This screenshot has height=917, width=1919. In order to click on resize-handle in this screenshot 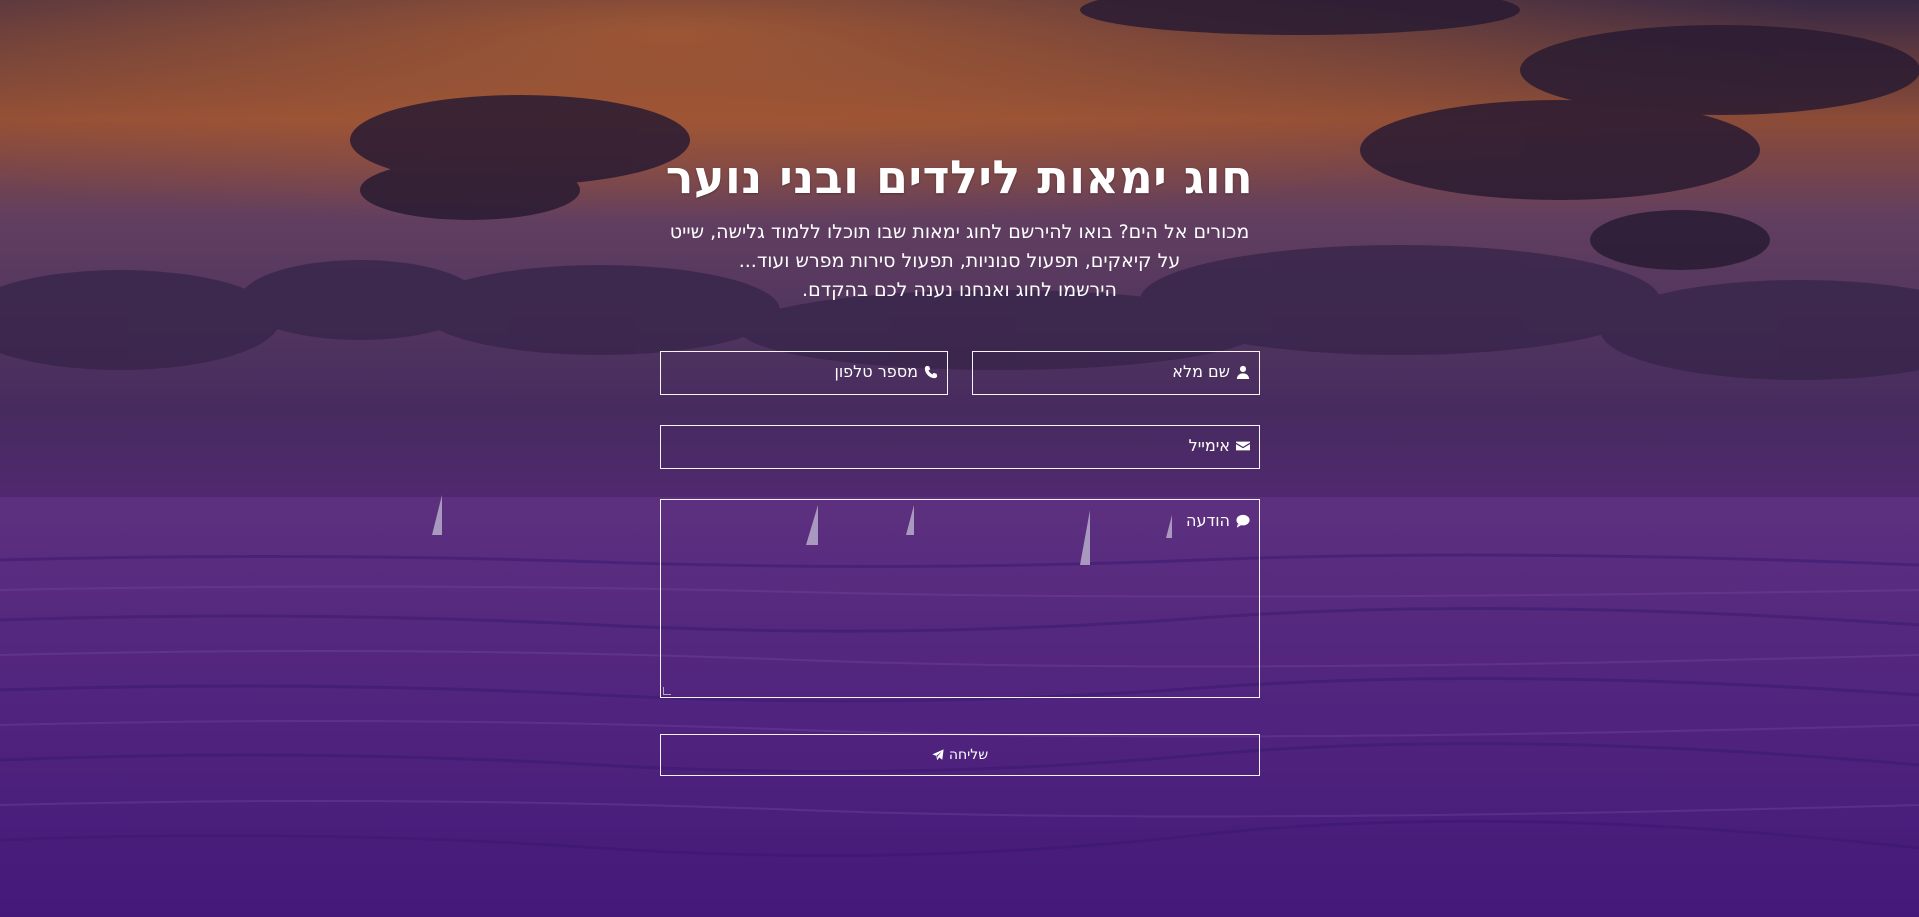, I will do `click(667, 691)`.